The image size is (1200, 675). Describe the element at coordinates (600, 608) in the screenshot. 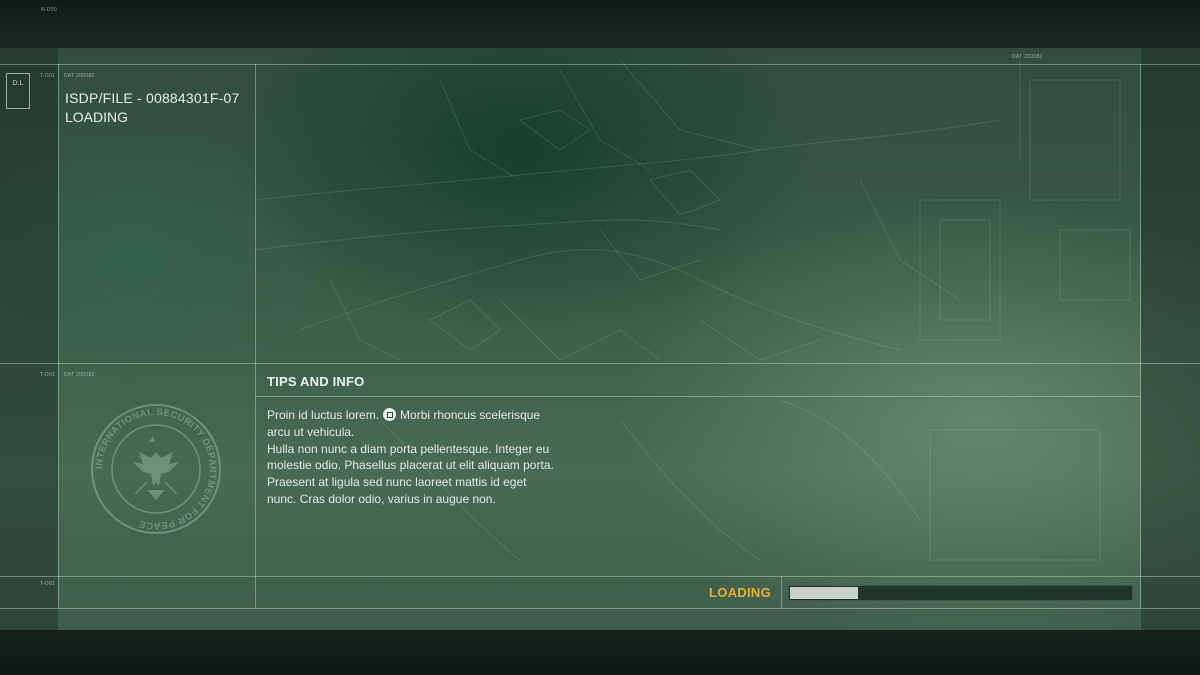

I see `frame-line-bottom` at that location.